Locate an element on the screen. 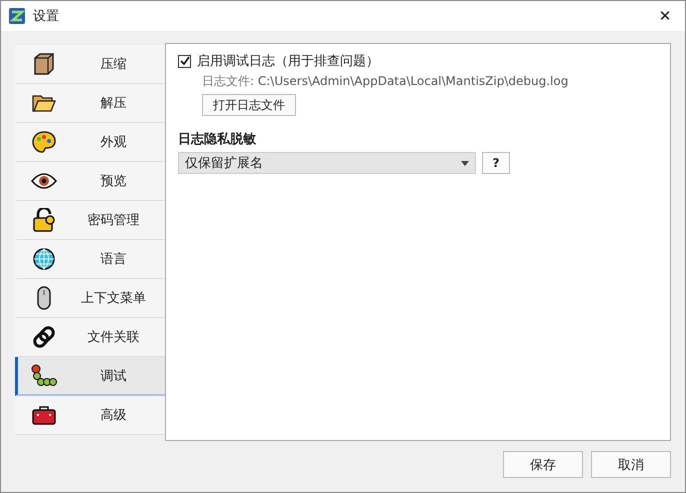  sidebar-item: 语言 is located at coordinates (90, 259).